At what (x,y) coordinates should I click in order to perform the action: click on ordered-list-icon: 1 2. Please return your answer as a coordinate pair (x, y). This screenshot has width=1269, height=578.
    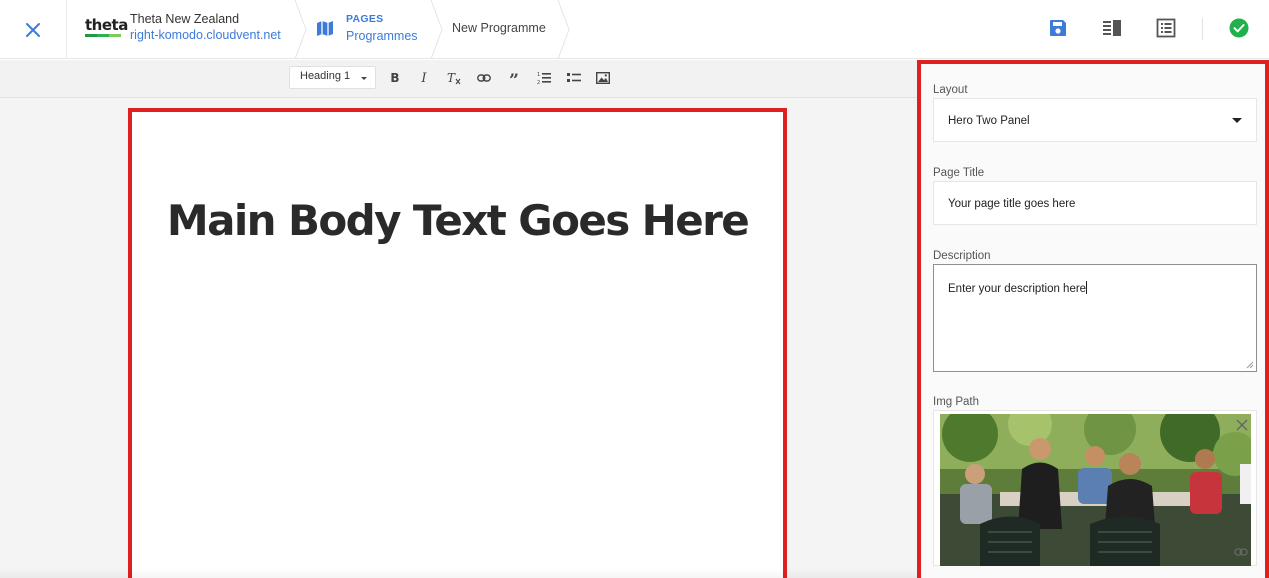
    Looking at the image, I should click on (544, 78).